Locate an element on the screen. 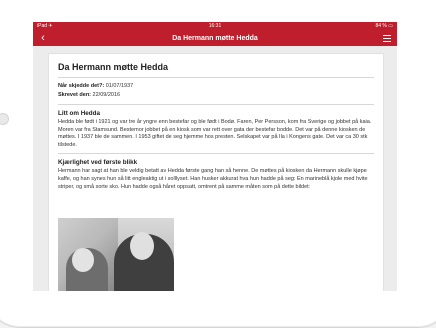  nav-title: Da Hermann møtte Hedda is located at coordinates (215, 38).